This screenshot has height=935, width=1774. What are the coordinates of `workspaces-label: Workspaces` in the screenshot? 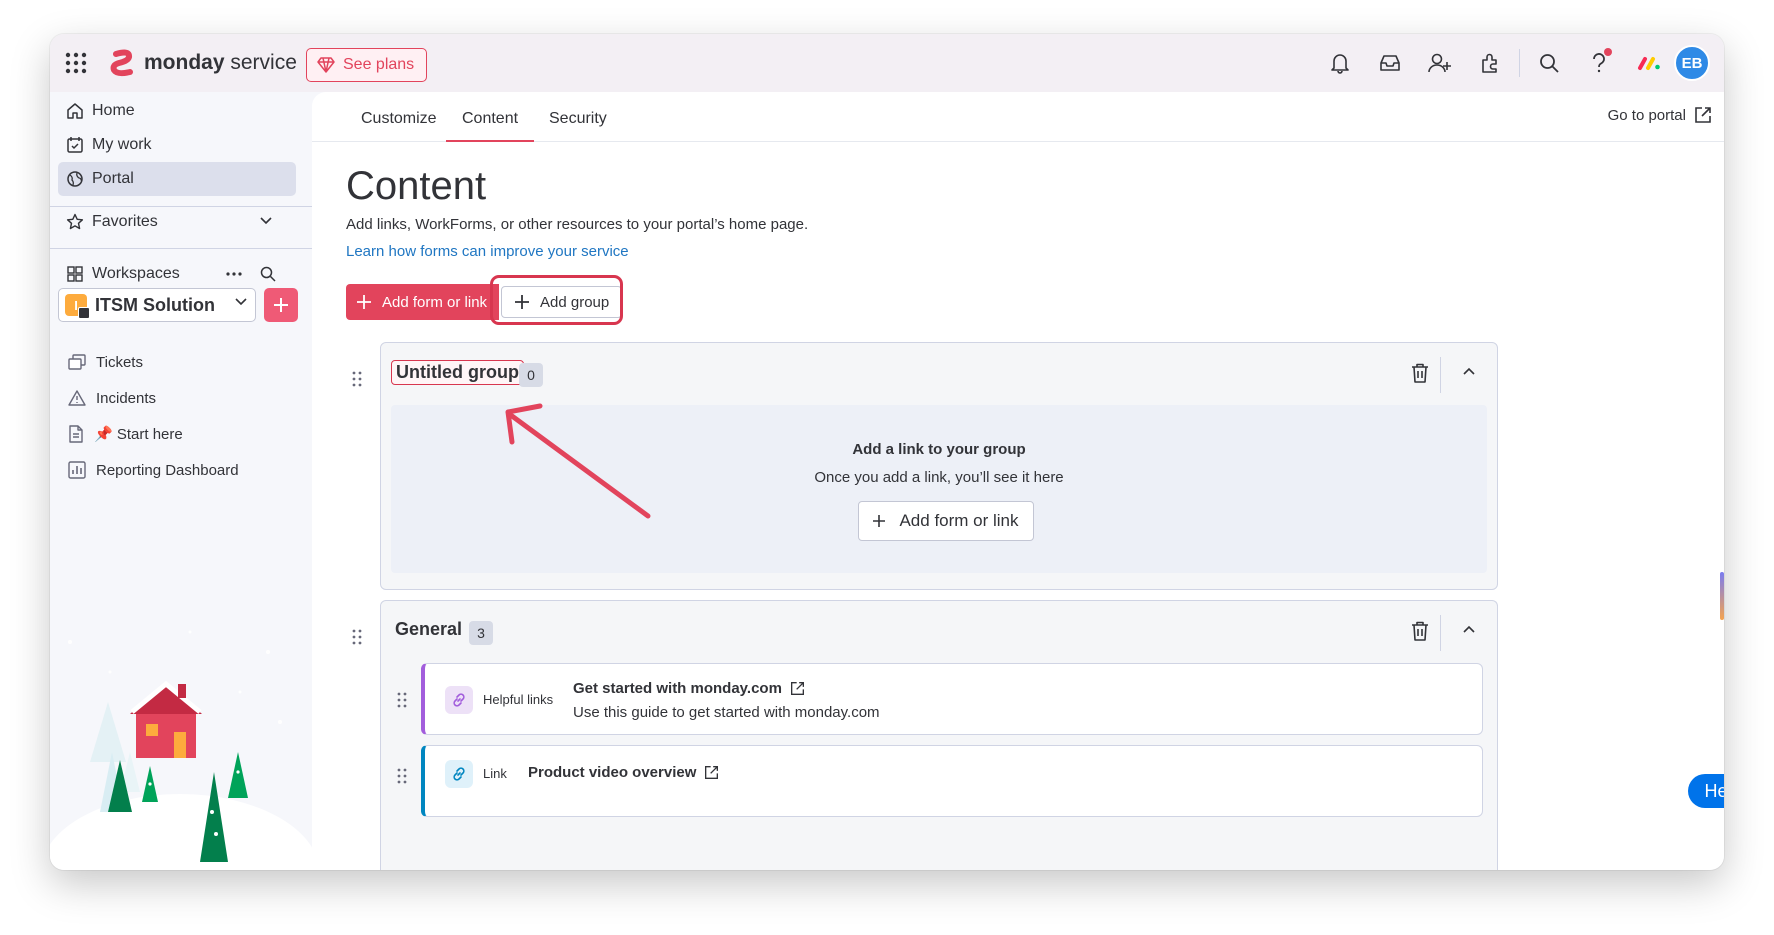 It's located at (136, 273).